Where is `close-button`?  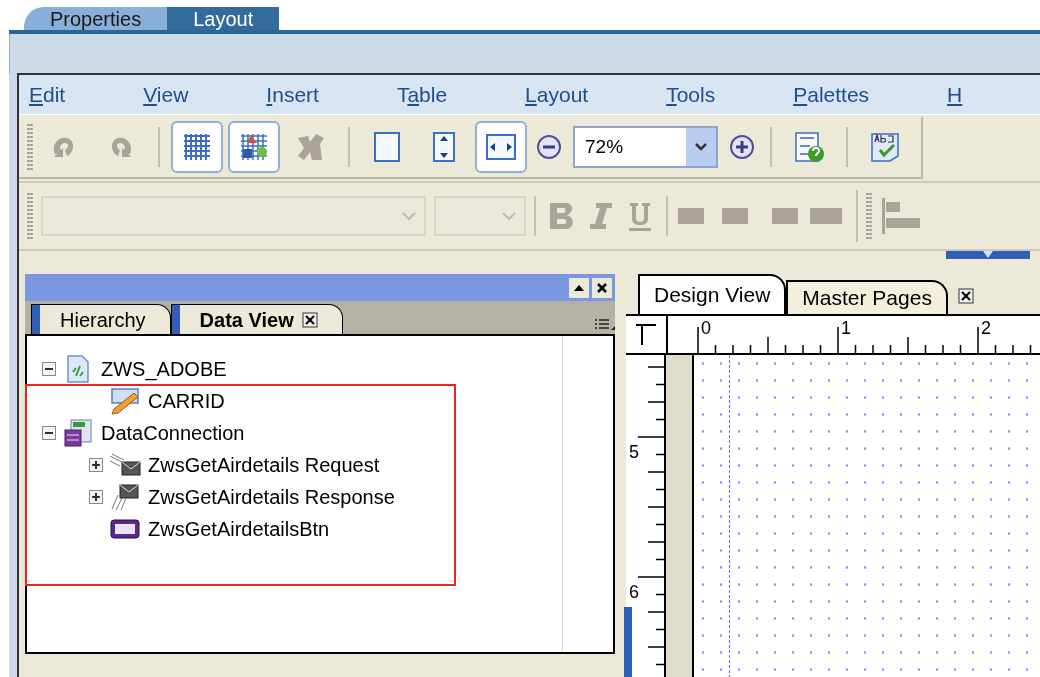 close-button is located at coordinates (602, 287).